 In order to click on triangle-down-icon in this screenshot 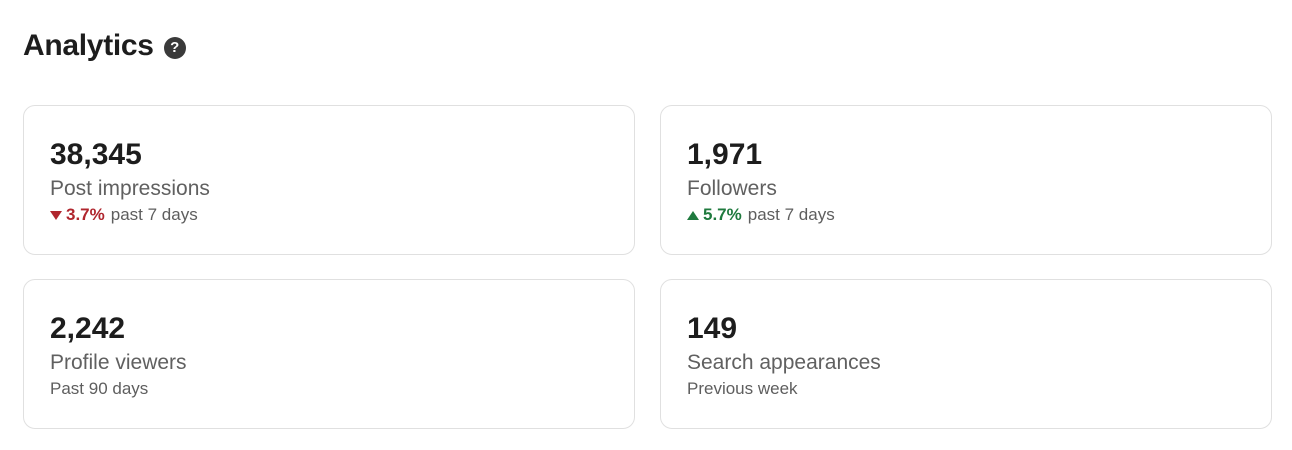, I will do `click(56, 215)`.